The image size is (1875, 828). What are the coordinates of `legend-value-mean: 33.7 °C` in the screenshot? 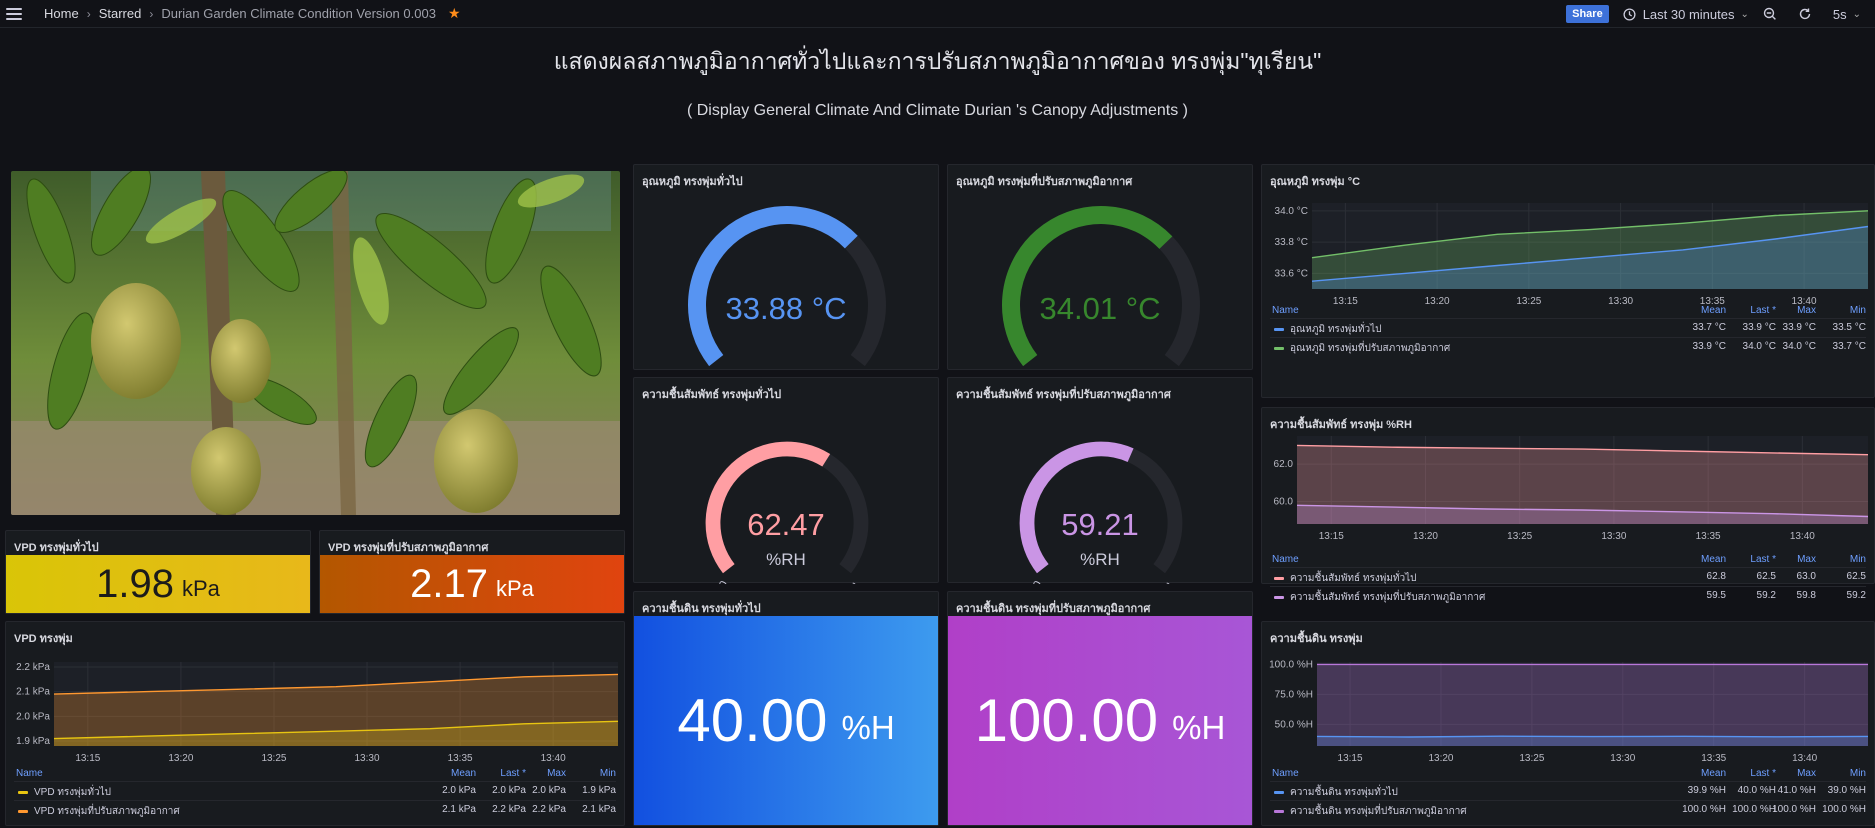 It's located at (1709, 327).